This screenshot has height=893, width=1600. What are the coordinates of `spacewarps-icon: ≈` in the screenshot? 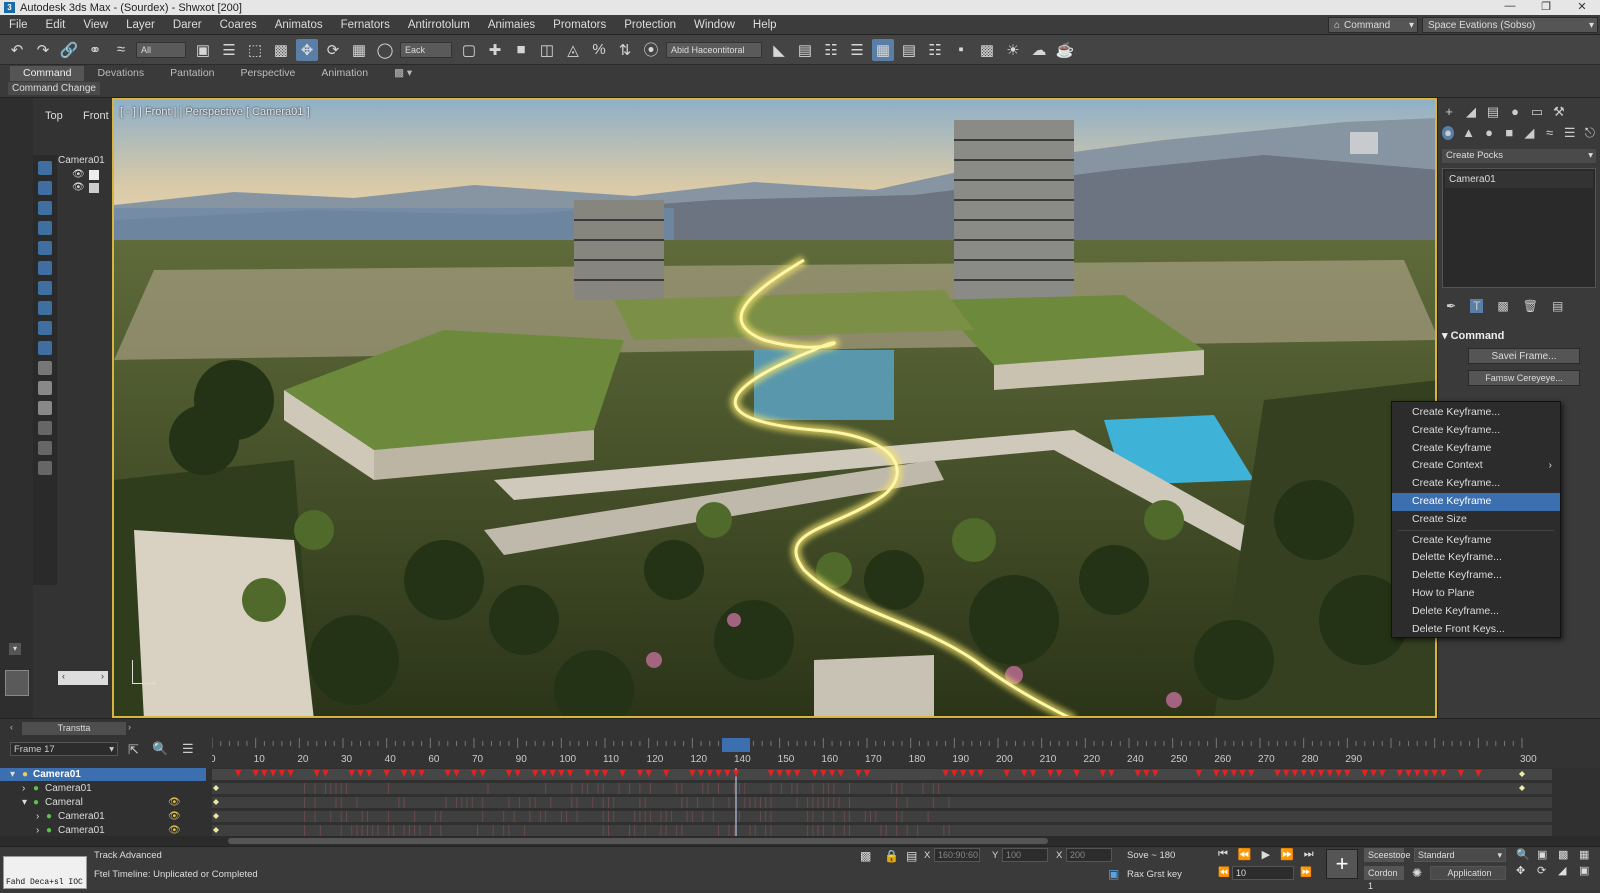 It's located at (1550, 133).